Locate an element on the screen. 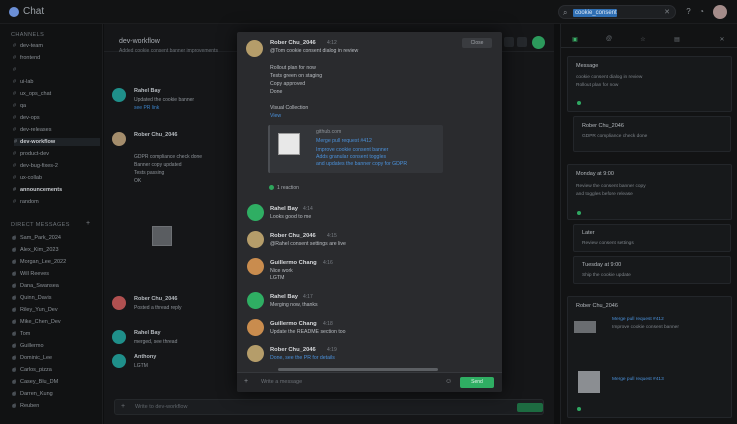 The width and height of the screenshot is (737, 424). card-text: Rollout plan for now is located at coordinates (597, 85).